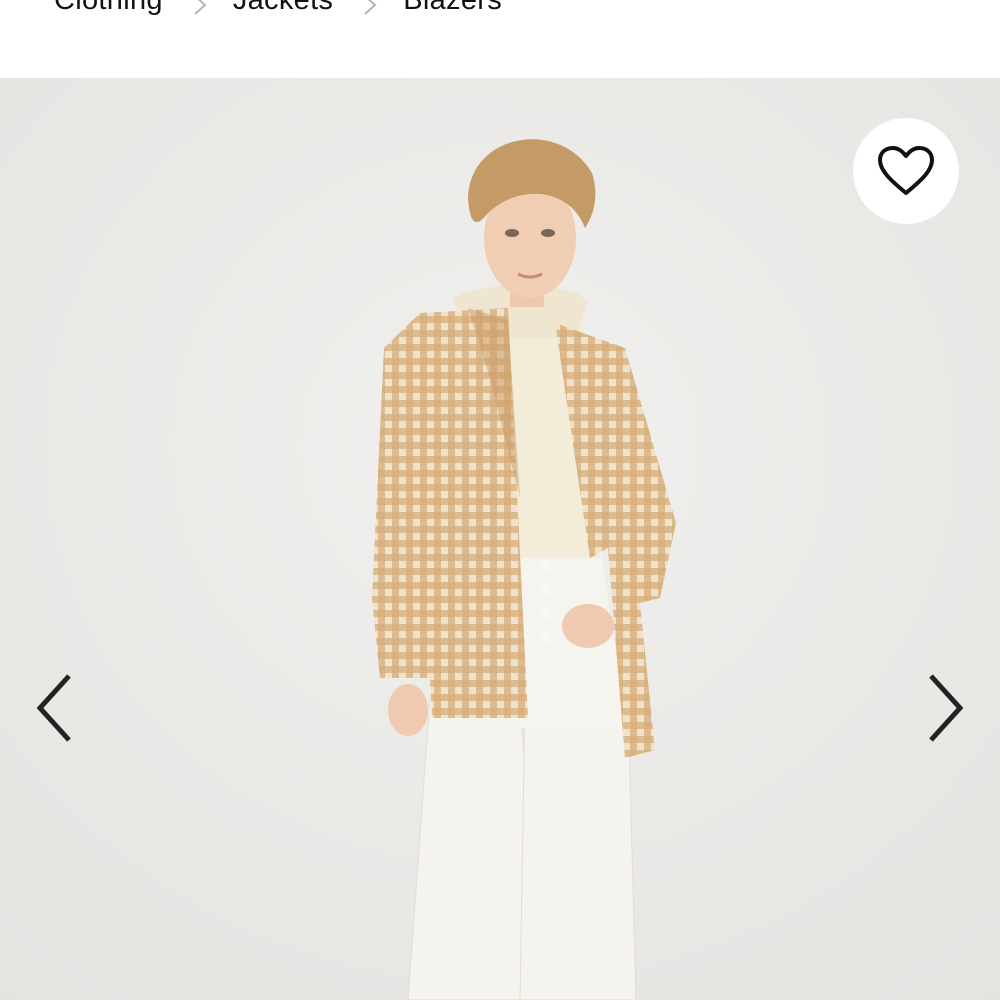  I want to click on breadcrumb: Clothing Jackets Blazers, so click(500, 39).